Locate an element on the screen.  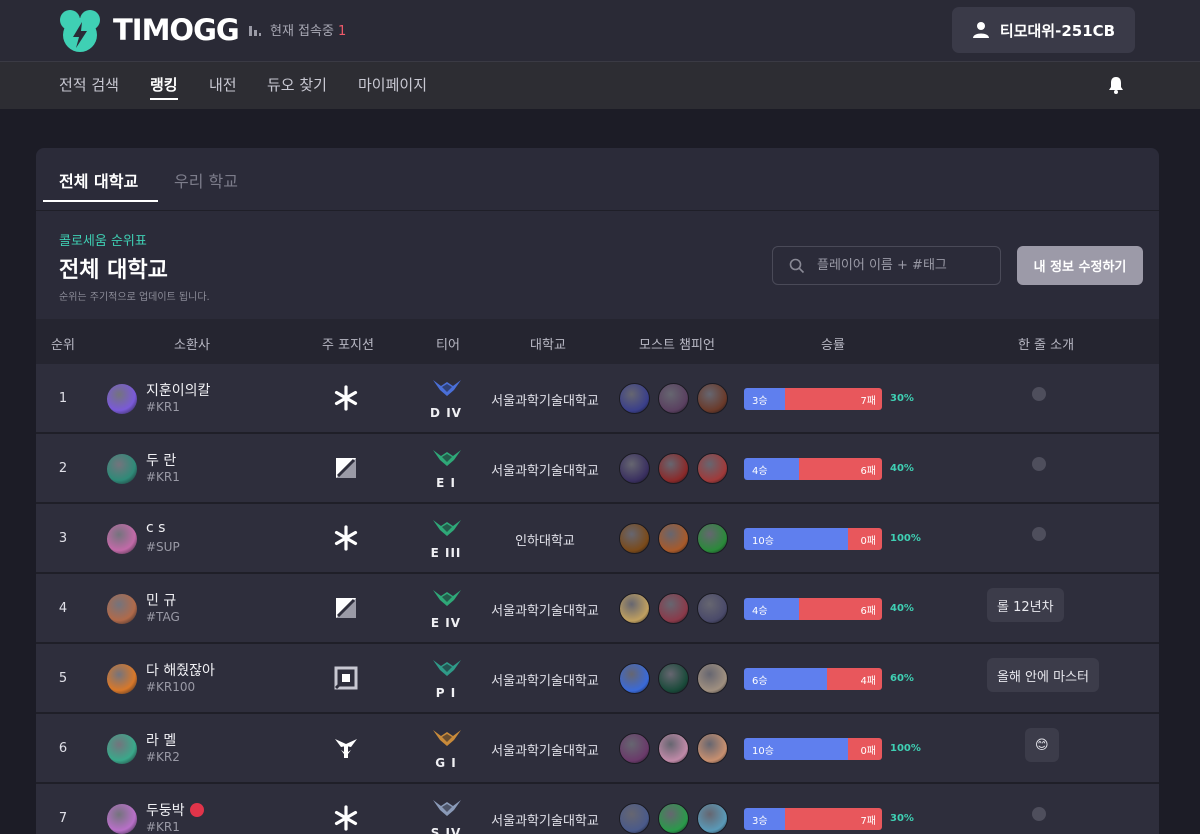
nav-ranking: 랭킹 is located at coordinates (164, 84).